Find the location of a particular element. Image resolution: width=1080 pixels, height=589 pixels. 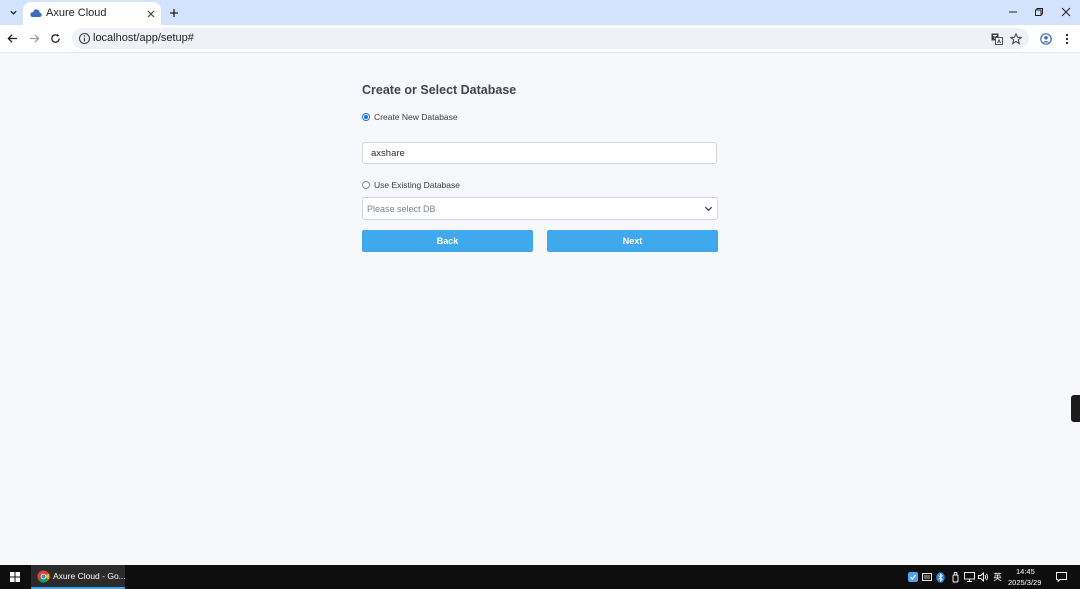

tray-network-icon is located at coordinates (969, 577).